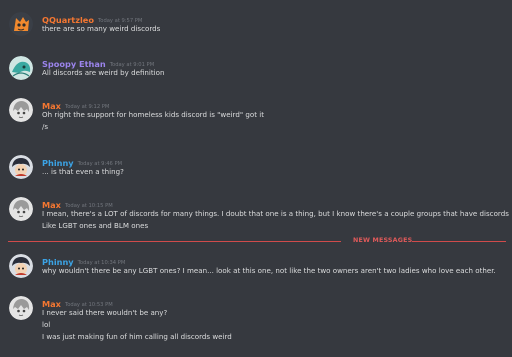 The height and width of the screenshot is (357, 512). I want to click on orange-cartoon-avatar-icon, so click(21, 24).